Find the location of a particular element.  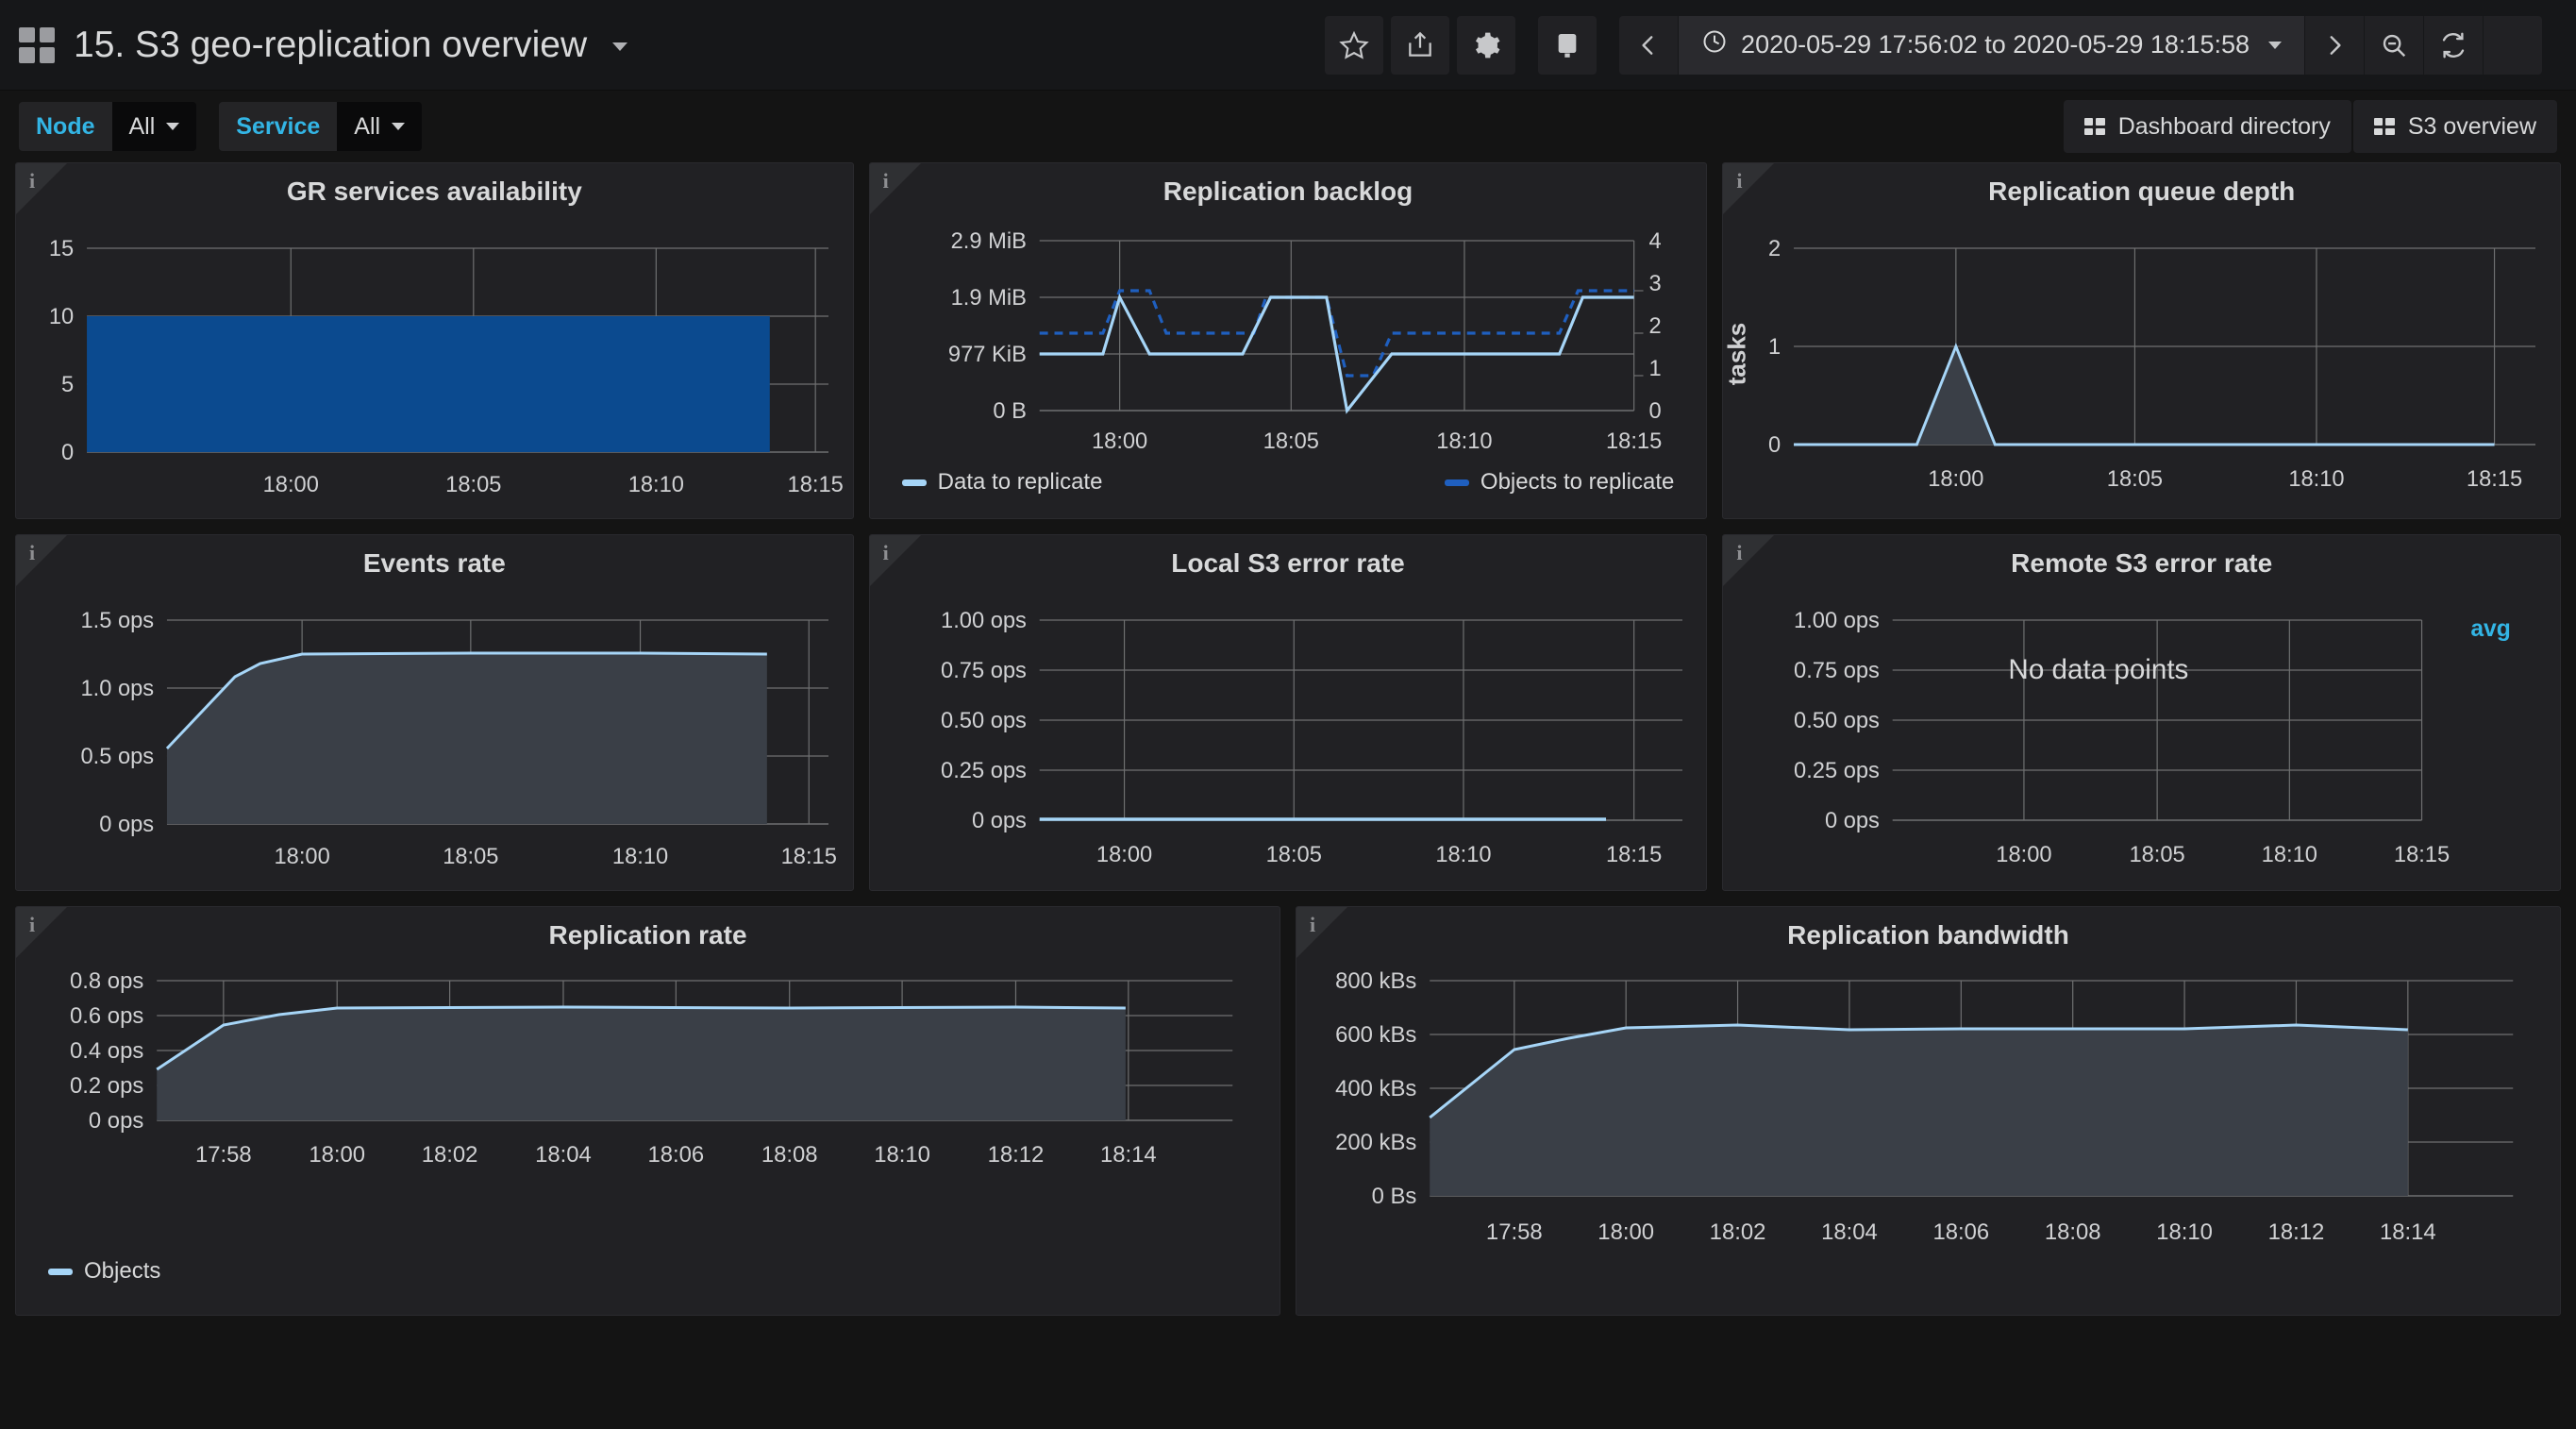

variable-node: Node All is located at coordinates (108, 126).